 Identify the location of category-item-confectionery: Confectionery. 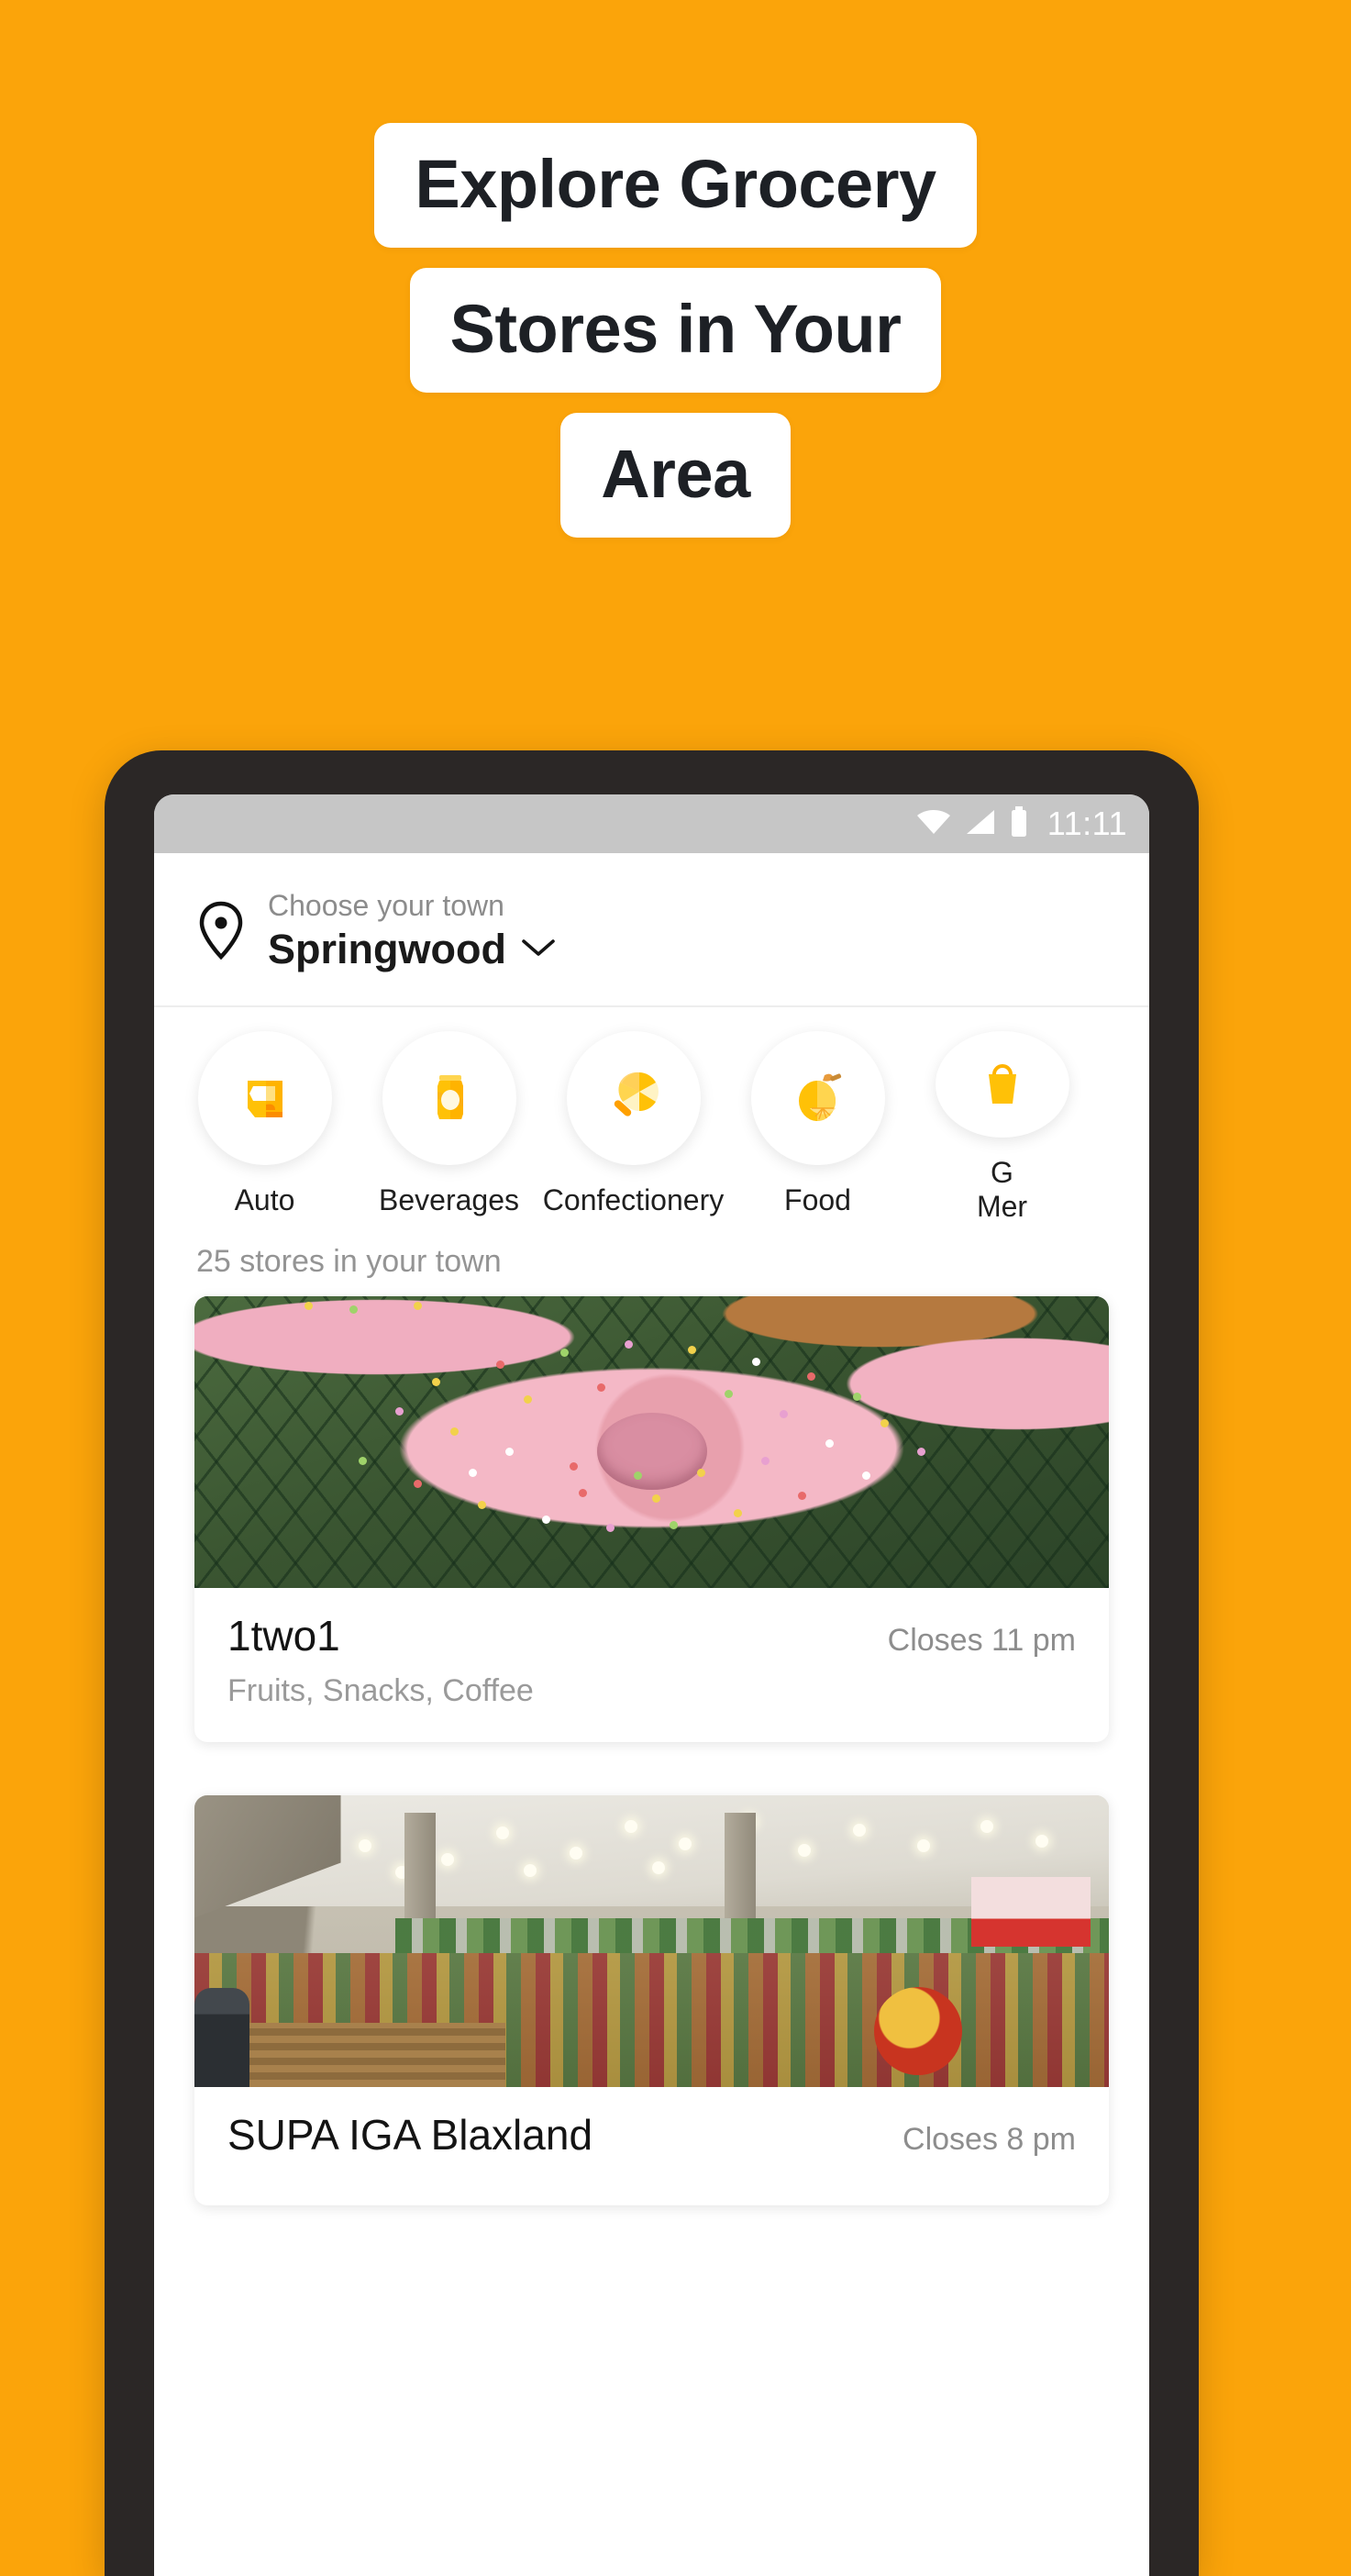
(633, 1127).